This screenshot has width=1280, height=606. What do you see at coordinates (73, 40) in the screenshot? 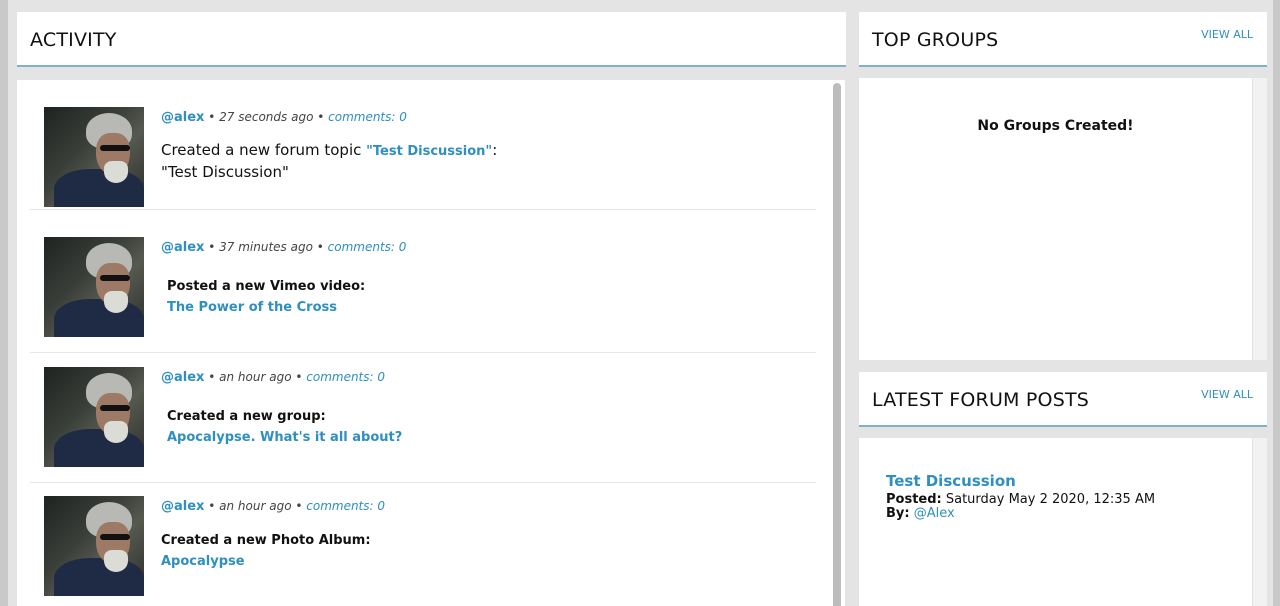
I see `activity-title: ACTIVITY` at bounding box center [73, 40].